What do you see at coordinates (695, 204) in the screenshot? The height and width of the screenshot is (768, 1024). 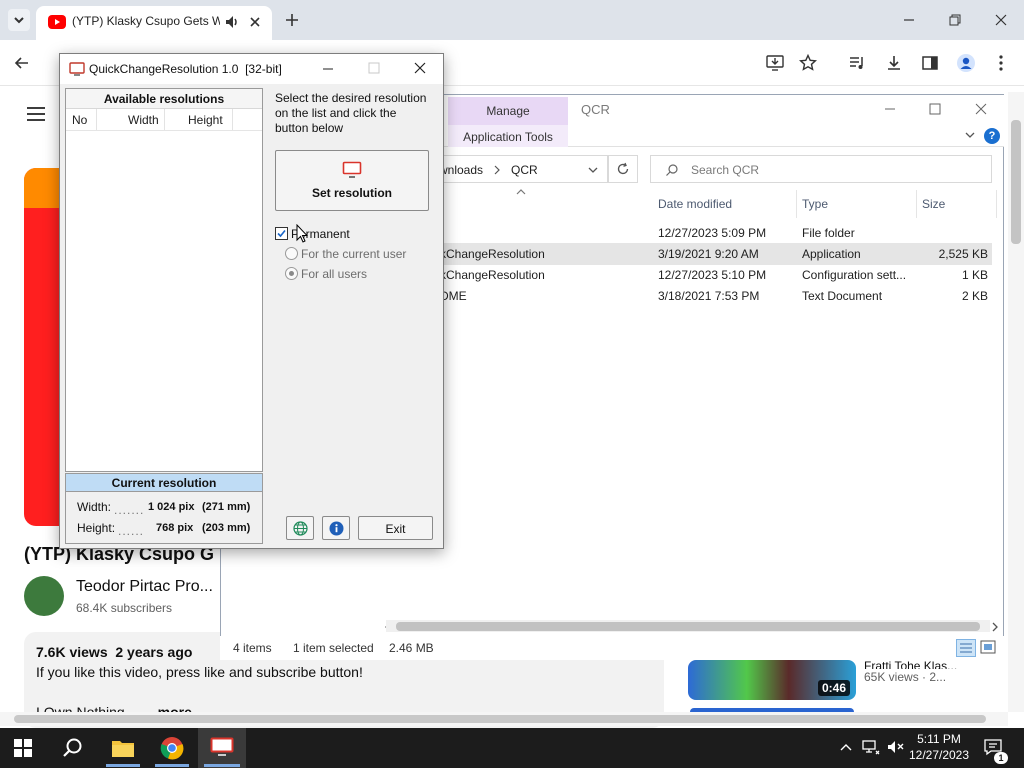 I see `column-date-modified: Date modified` at bounding box center [695, 204].